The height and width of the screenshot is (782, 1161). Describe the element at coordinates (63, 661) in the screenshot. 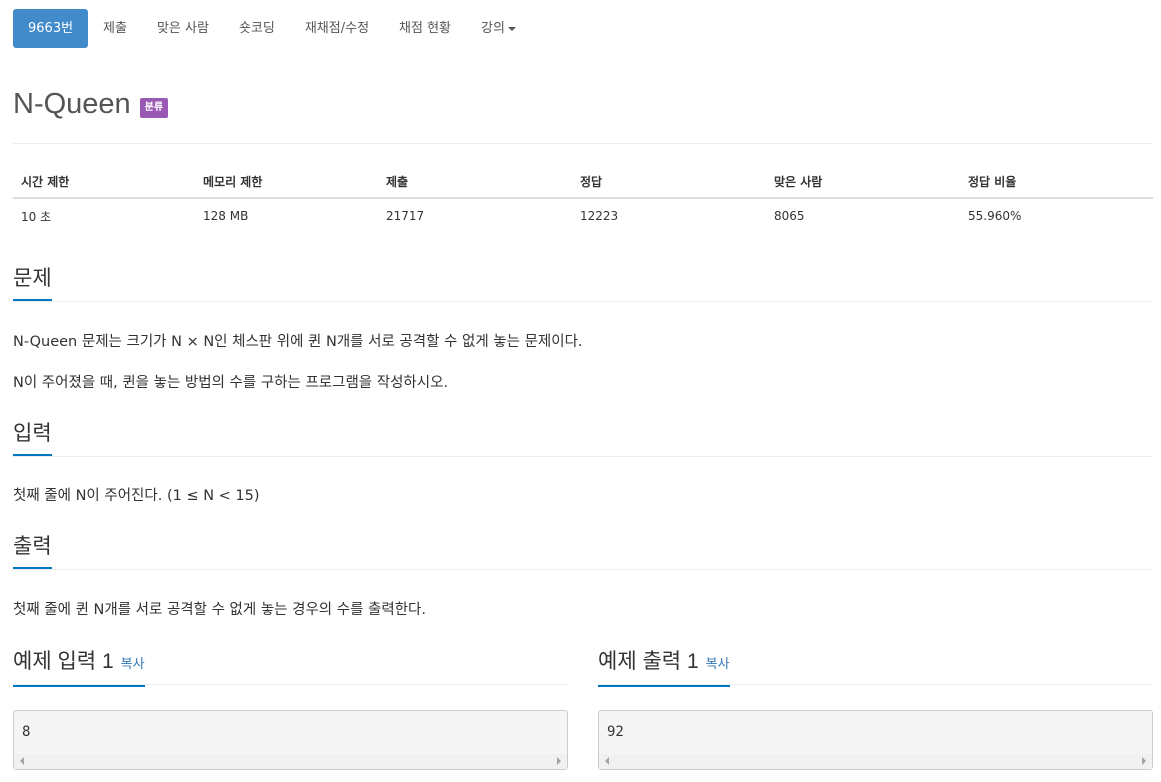

I see `sample-input-title: 예제 입력 1` at that location.